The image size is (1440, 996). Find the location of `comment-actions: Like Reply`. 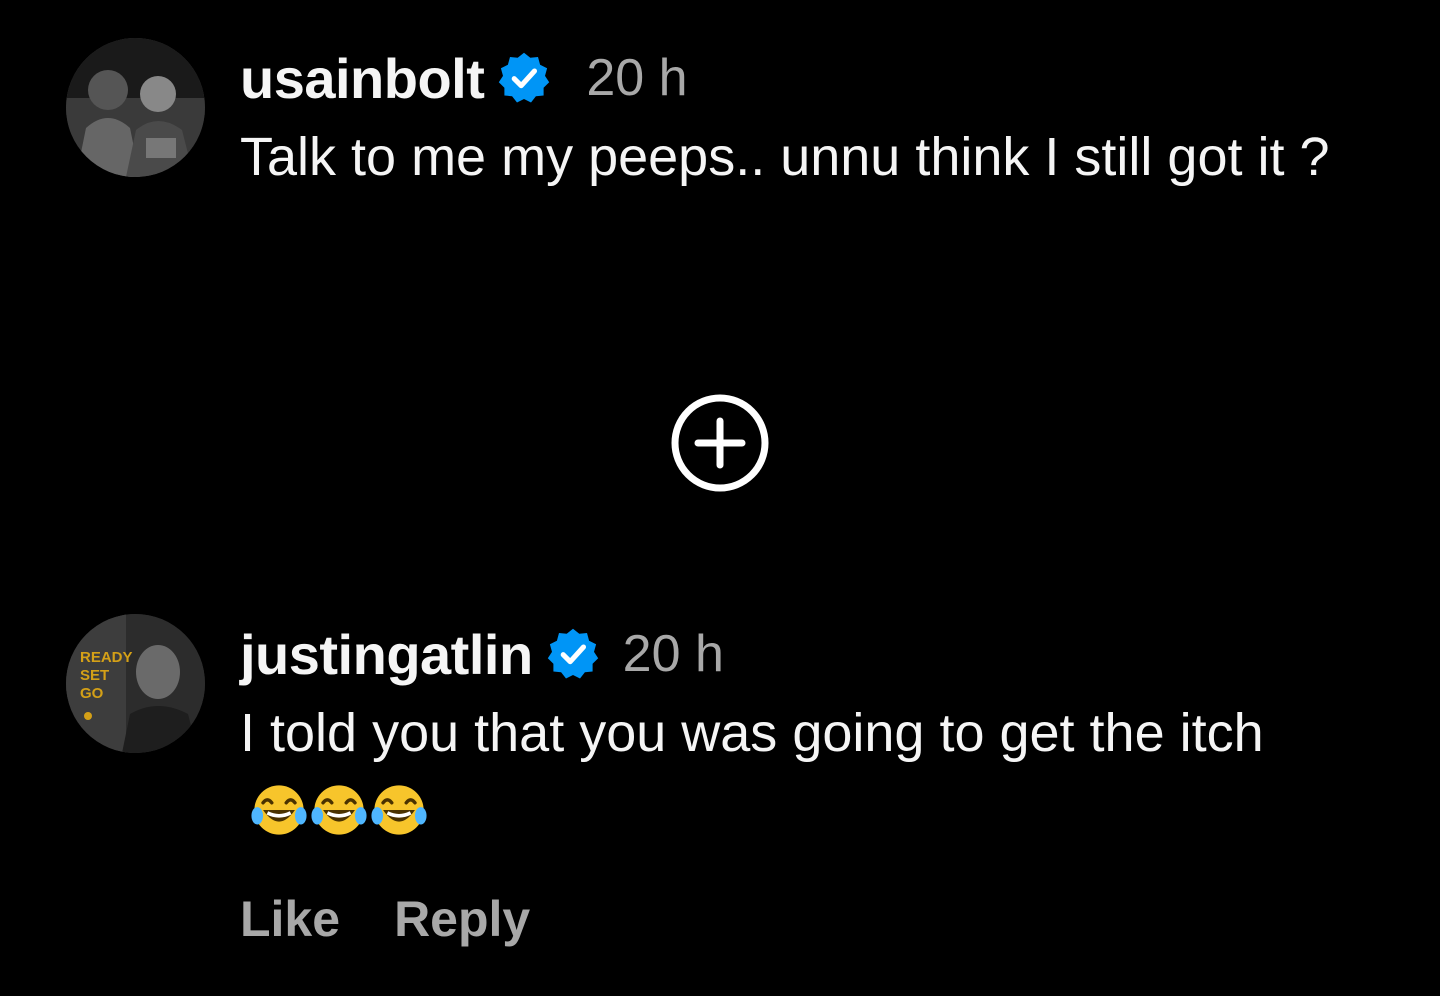

comment-actions: Like Reply is located at coordinates (385, 919).